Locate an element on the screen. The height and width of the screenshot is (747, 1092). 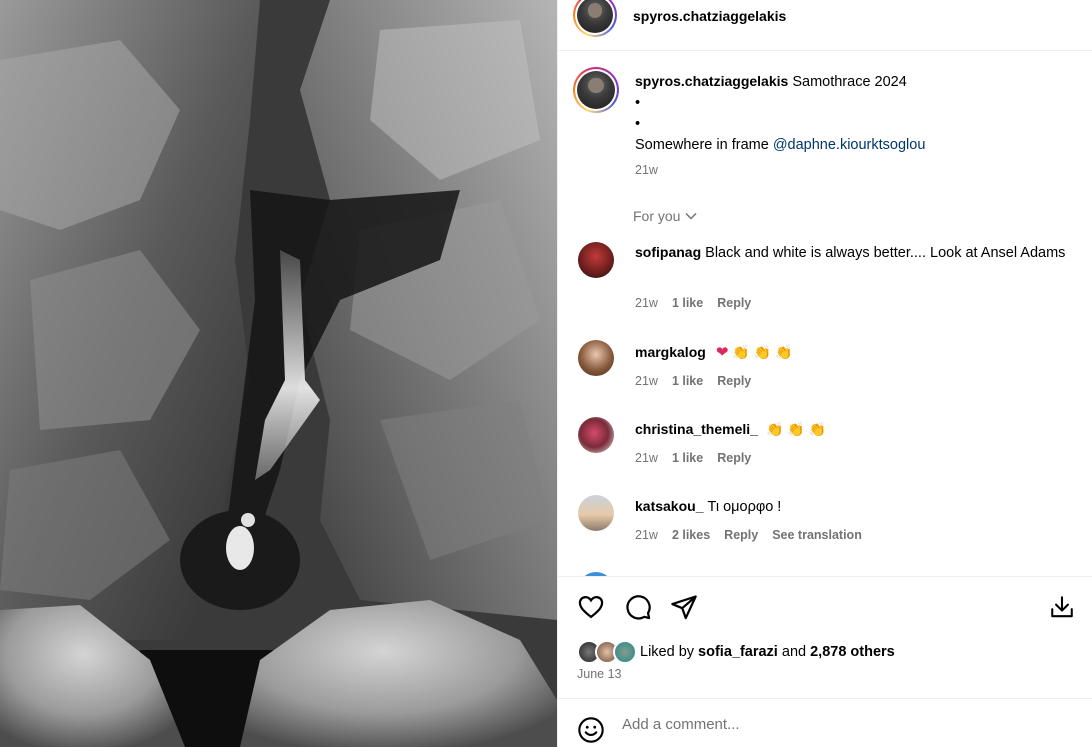
comment-icon is located at coordinates (638, 607).